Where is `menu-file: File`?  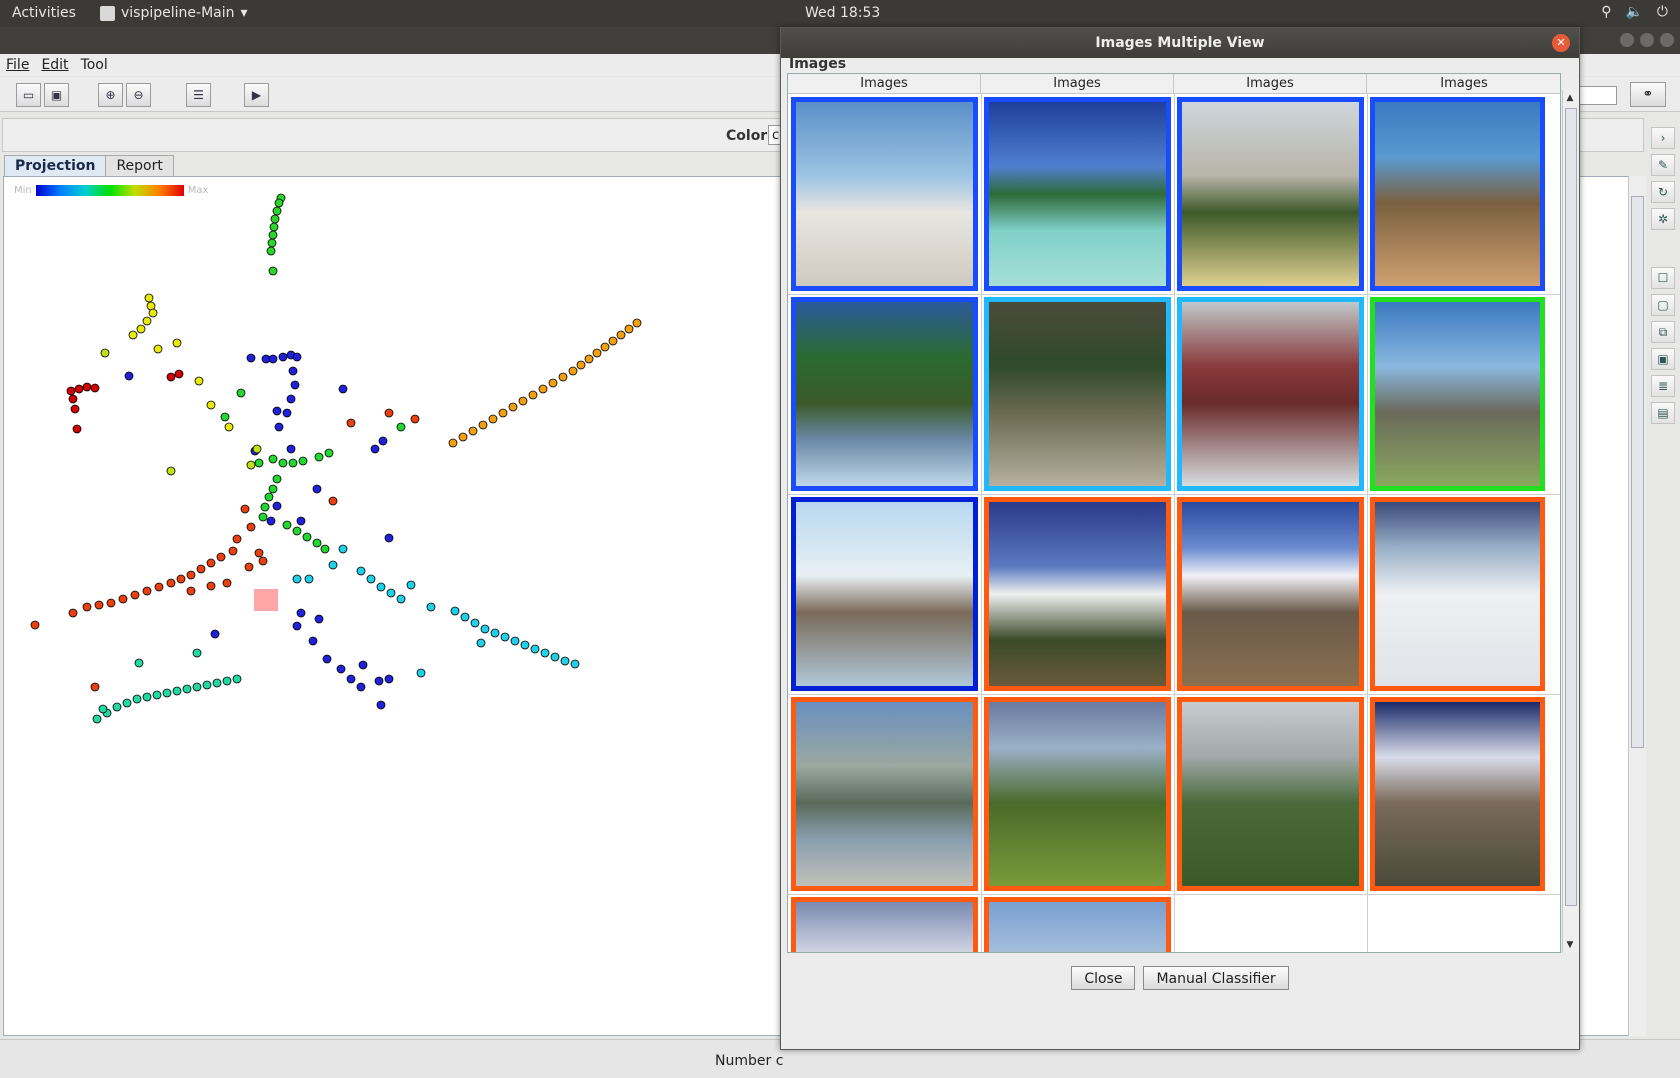 menu-file: File is located at coordinates (17, 65).